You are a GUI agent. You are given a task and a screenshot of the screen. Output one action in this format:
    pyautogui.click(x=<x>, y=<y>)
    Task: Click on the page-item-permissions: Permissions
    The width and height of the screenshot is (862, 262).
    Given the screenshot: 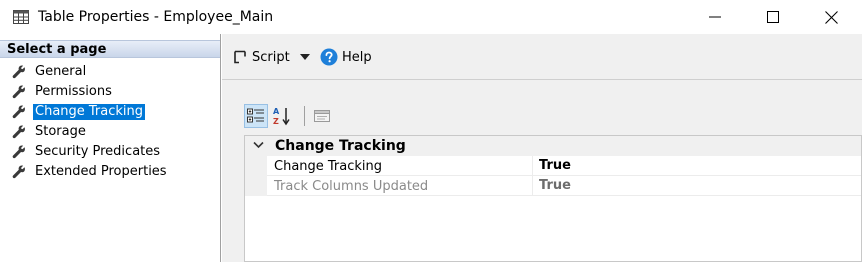 What is the action you would take?
    pyautogui.click(x=110, y=92)
    